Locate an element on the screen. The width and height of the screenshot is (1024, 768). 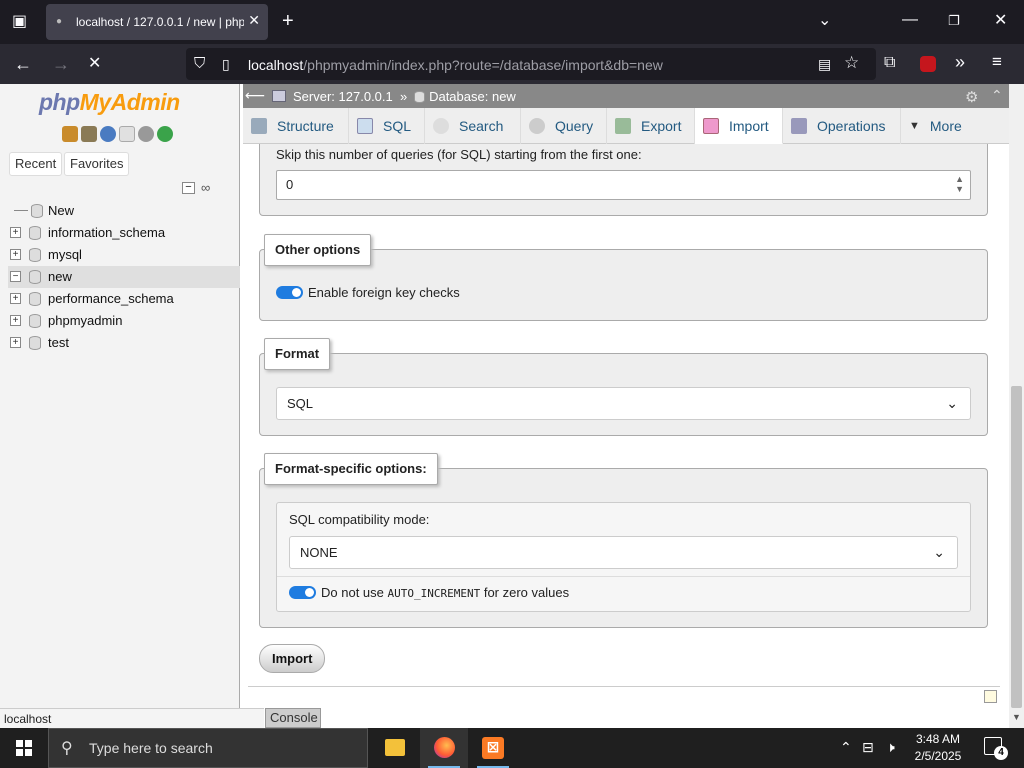
new-tab-icon: + is located at coordinates (288, 21).